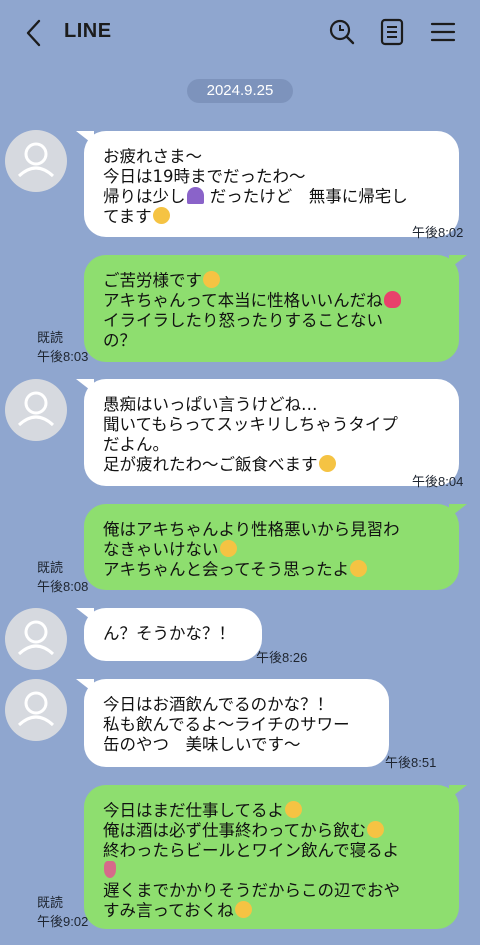  What do you see at coordinates (88, 31) in the screenshot?
I see `chat-title: LINE` at bounding box center [88, 31].